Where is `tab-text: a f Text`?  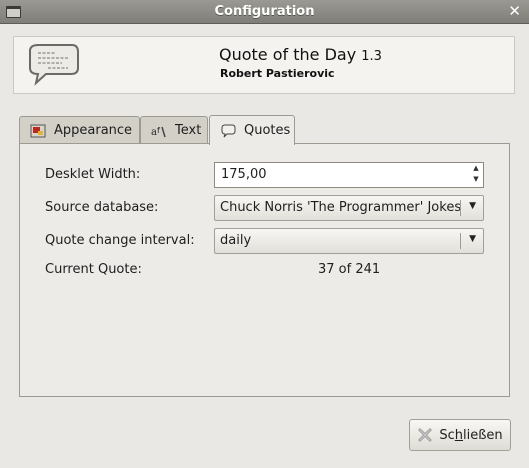 tab-text: a f Text is located at coordinates (174, 130).